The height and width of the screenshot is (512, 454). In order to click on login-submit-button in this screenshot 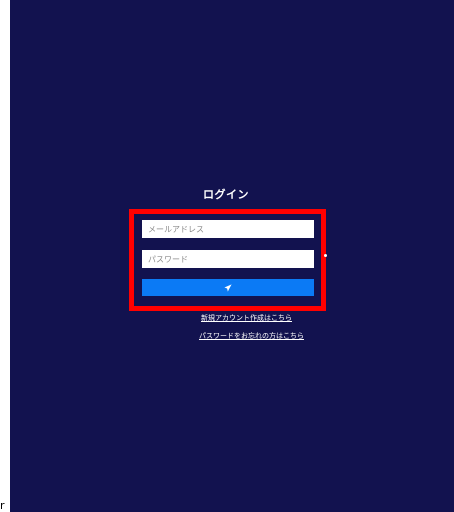, I will do `click(228, 287)`.